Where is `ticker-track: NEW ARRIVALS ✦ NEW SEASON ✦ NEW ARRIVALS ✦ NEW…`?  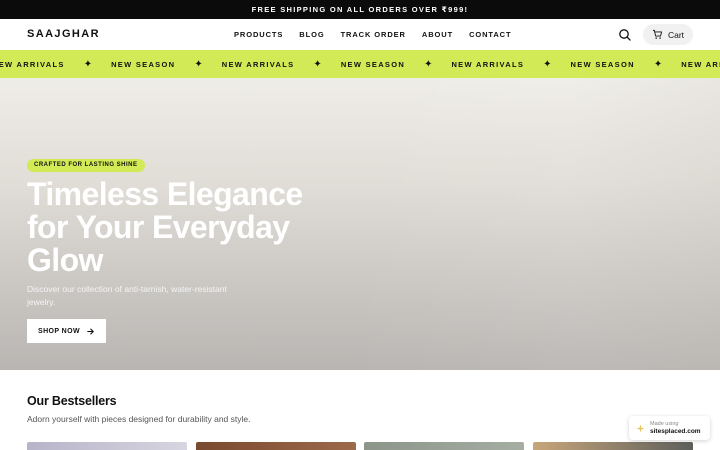
ticker-track: NEW ARRIVALS ✦ NEW SEASON ✦ NEW ARRIVALS ✦ NEW… is located at coordinates (360, 64).